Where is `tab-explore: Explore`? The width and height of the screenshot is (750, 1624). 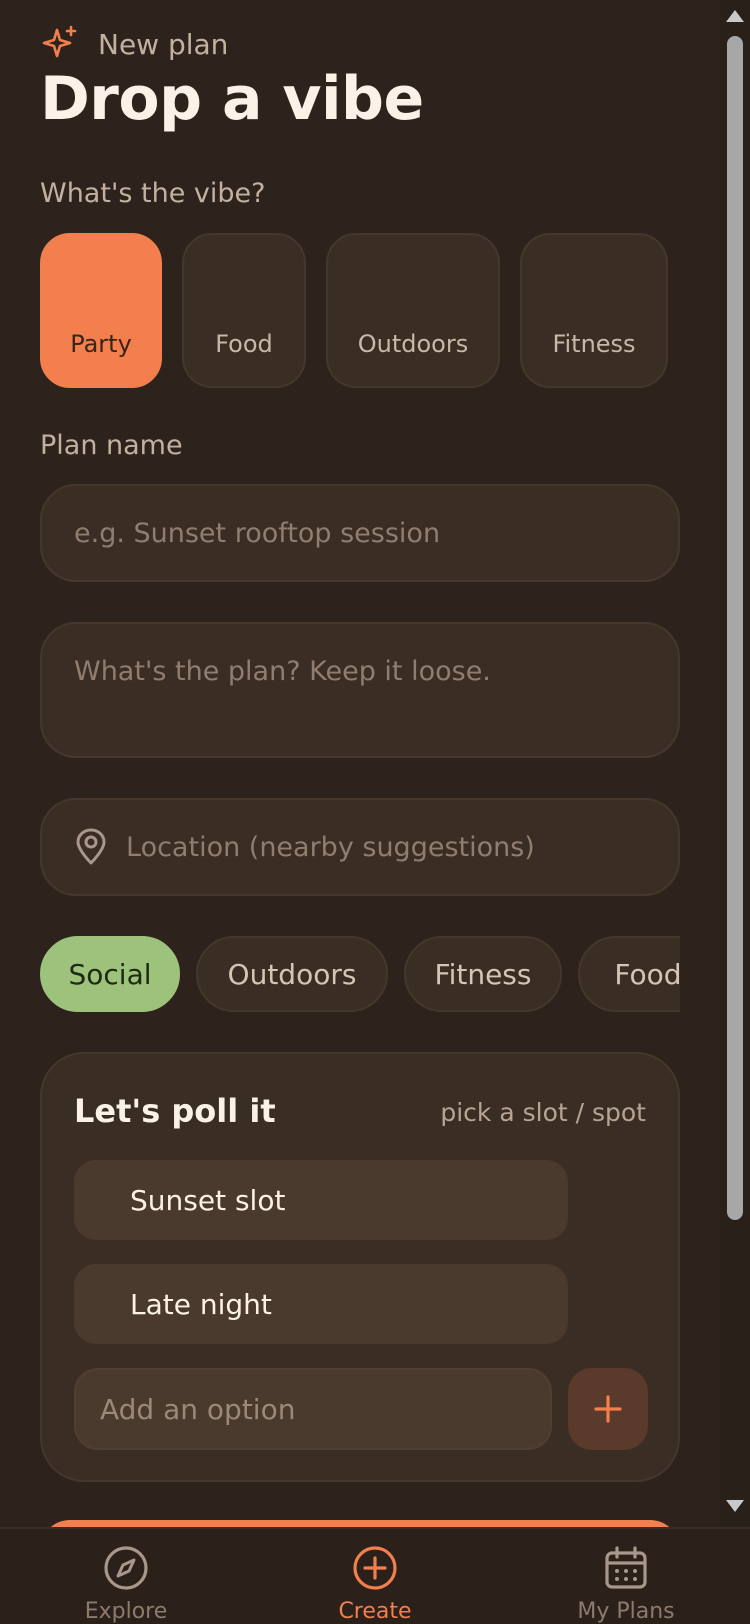
tab-explore: Explore is located at coordinates (126, 1584).